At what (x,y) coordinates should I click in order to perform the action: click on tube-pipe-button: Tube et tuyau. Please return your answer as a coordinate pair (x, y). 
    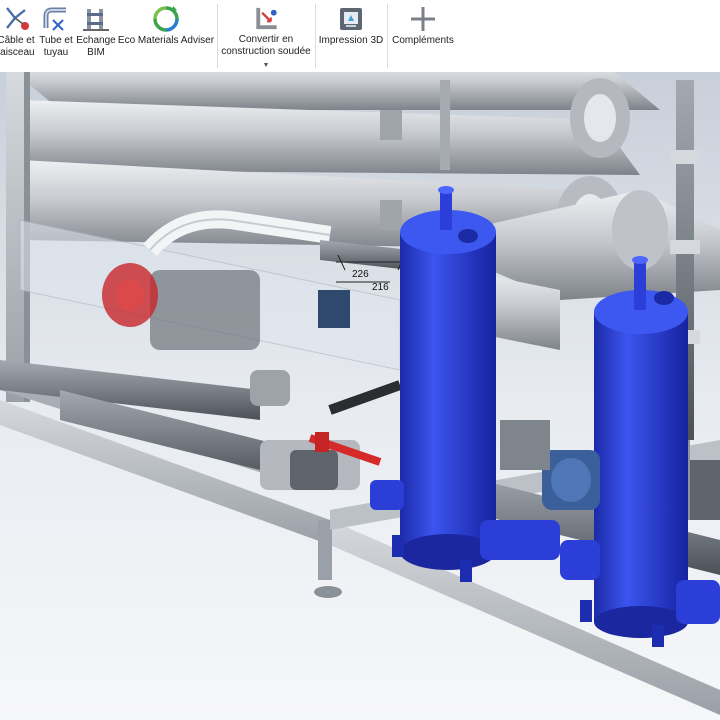
    Looking at the image, I should click on (56, 36).